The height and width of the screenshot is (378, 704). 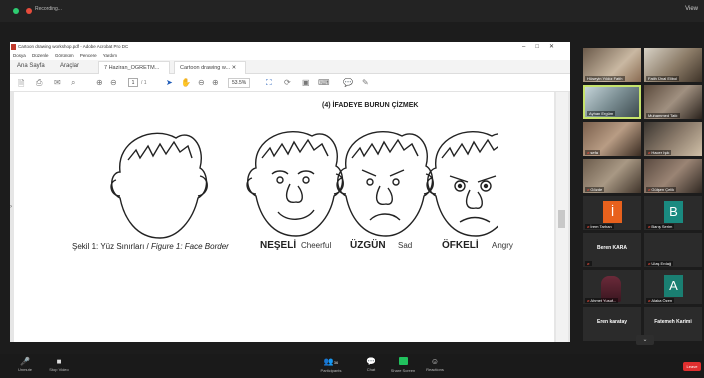 What do you see at coordinates (365, 82) in the screenshot?
I see `pen-icon: ✎` at bounding box center [365, 82].